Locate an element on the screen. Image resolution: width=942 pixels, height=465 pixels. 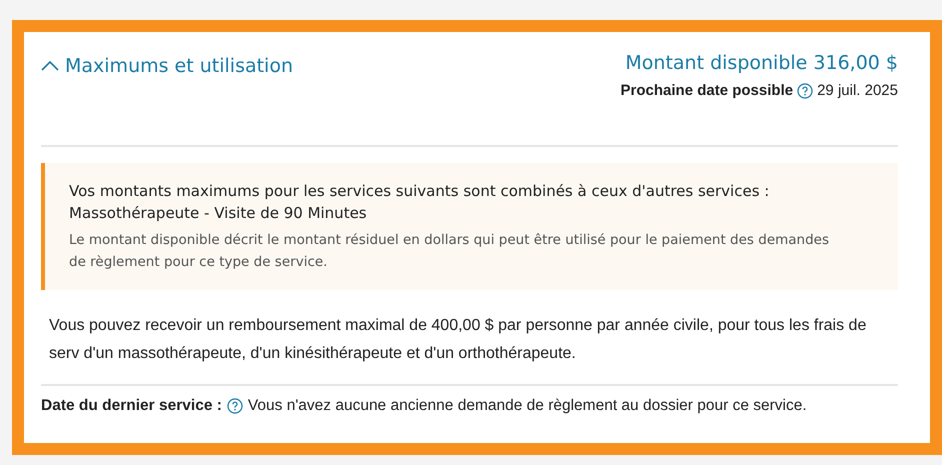
service-name: Massothérapeute - Visite de 90 Minutes is located at coordinates (218, 213).